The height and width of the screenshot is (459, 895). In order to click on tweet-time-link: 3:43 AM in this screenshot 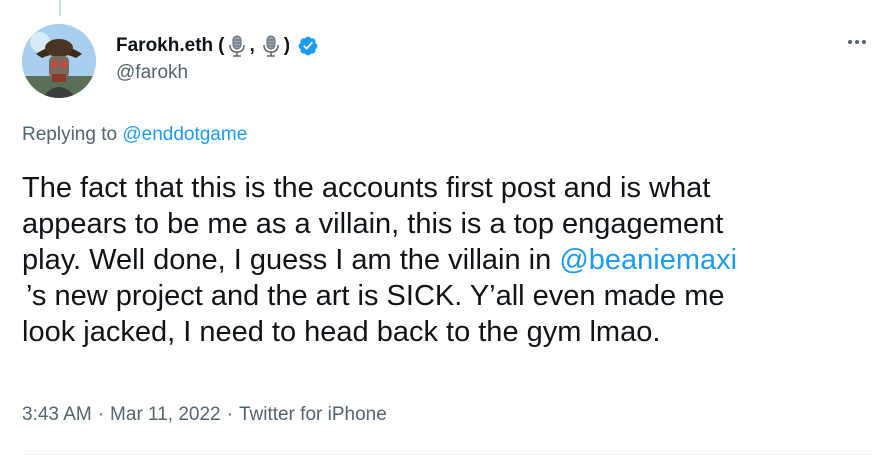, I will do `click(57, 414)`.